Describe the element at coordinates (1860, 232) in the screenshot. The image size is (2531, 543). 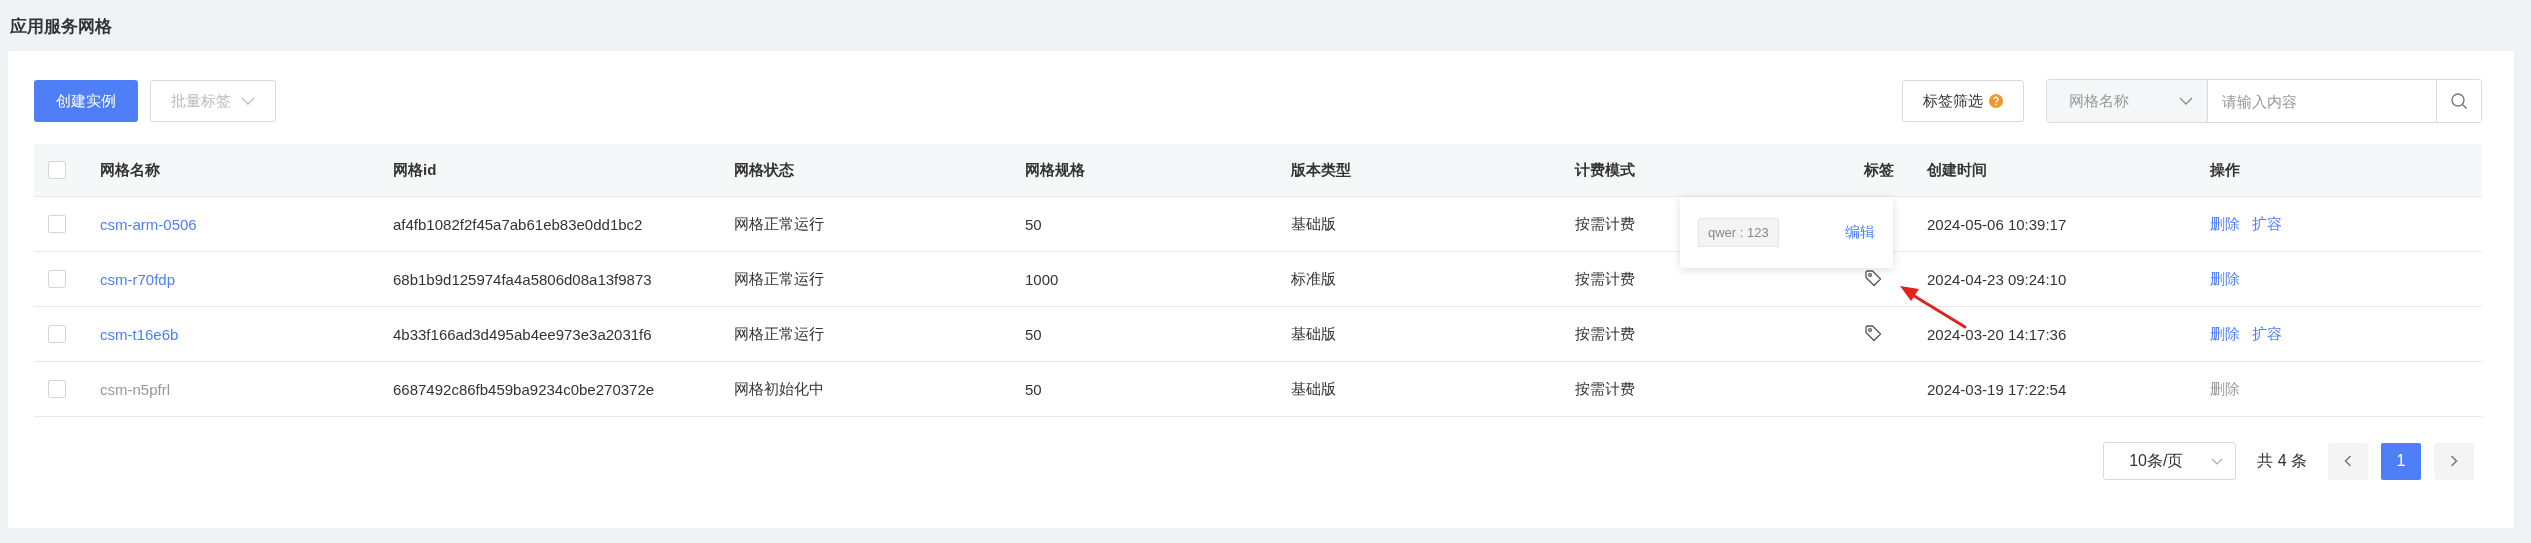
I see `edit-link: 编辑` at that location.